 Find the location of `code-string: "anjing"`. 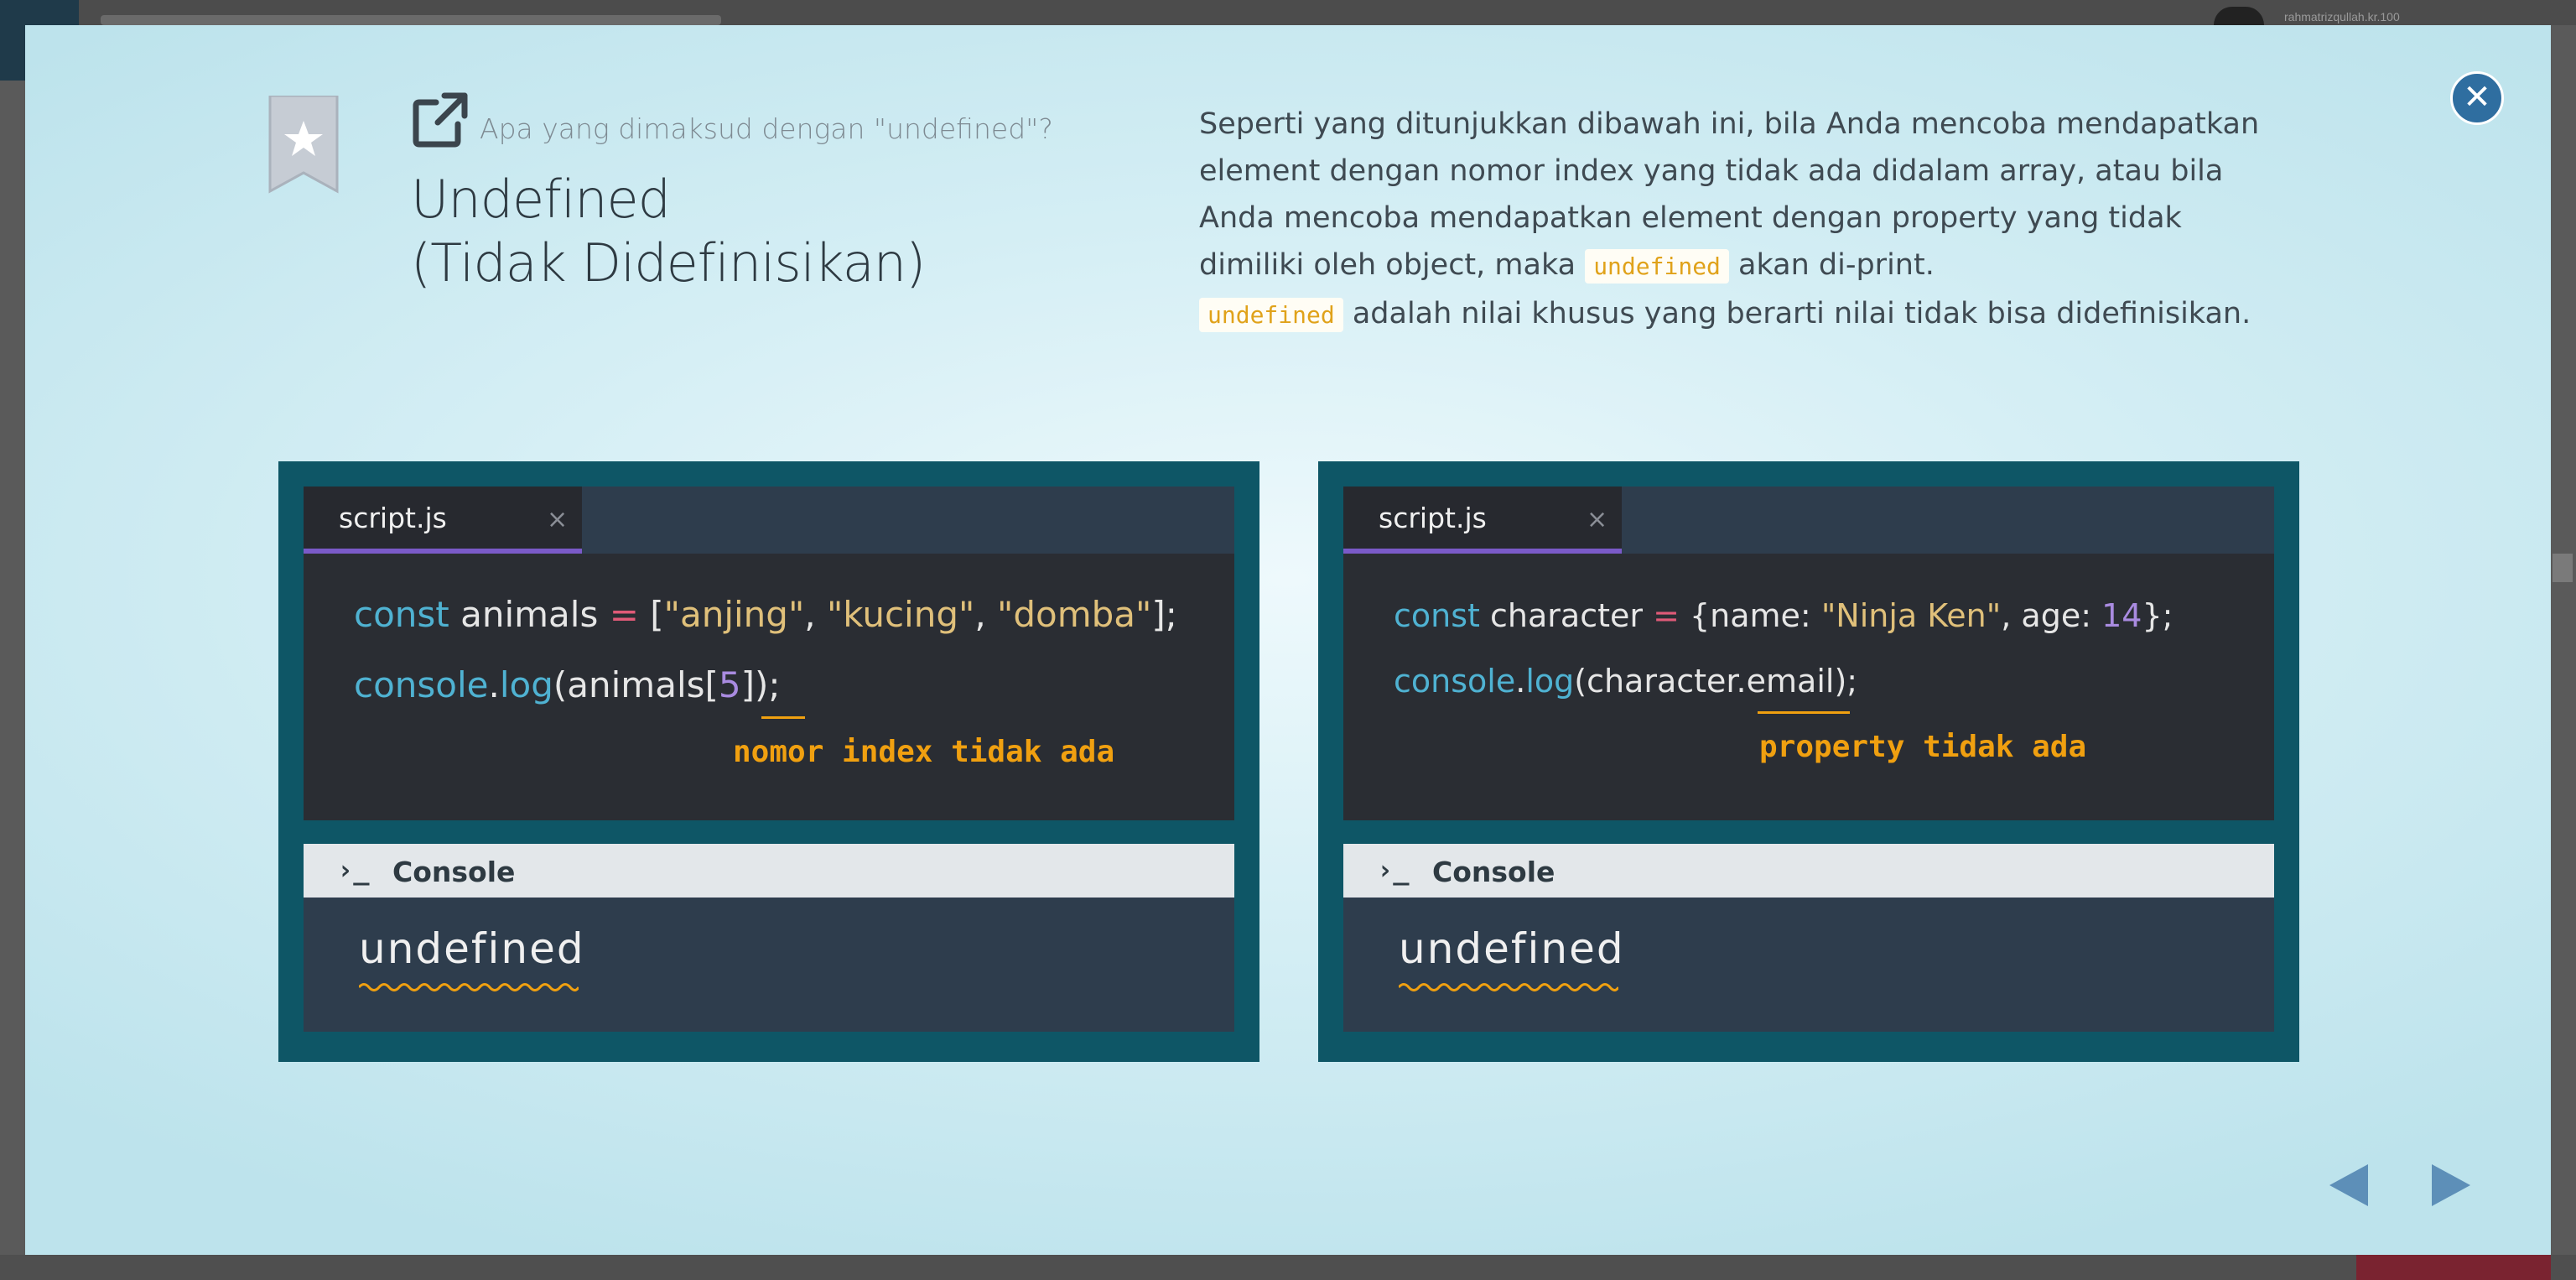

code-string: "anjing" is located at coordinates (734, 614).